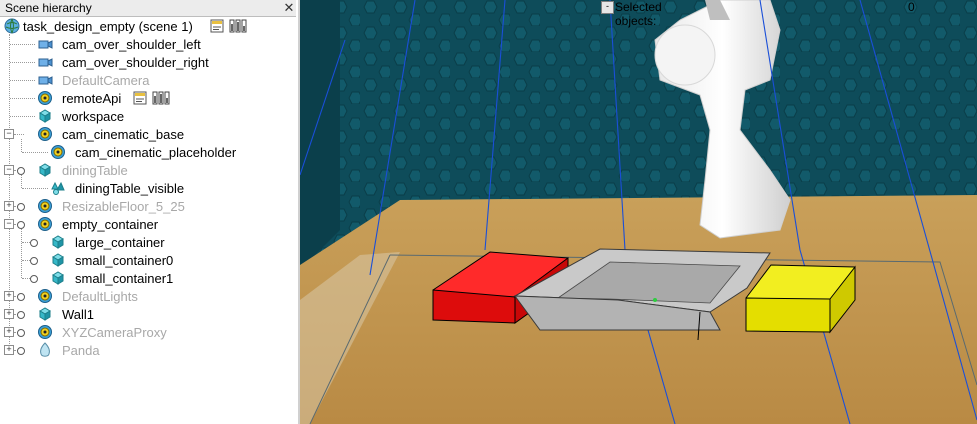  I want to click on tree-item: + ResizableFloor_5_25, so click(149, 206).